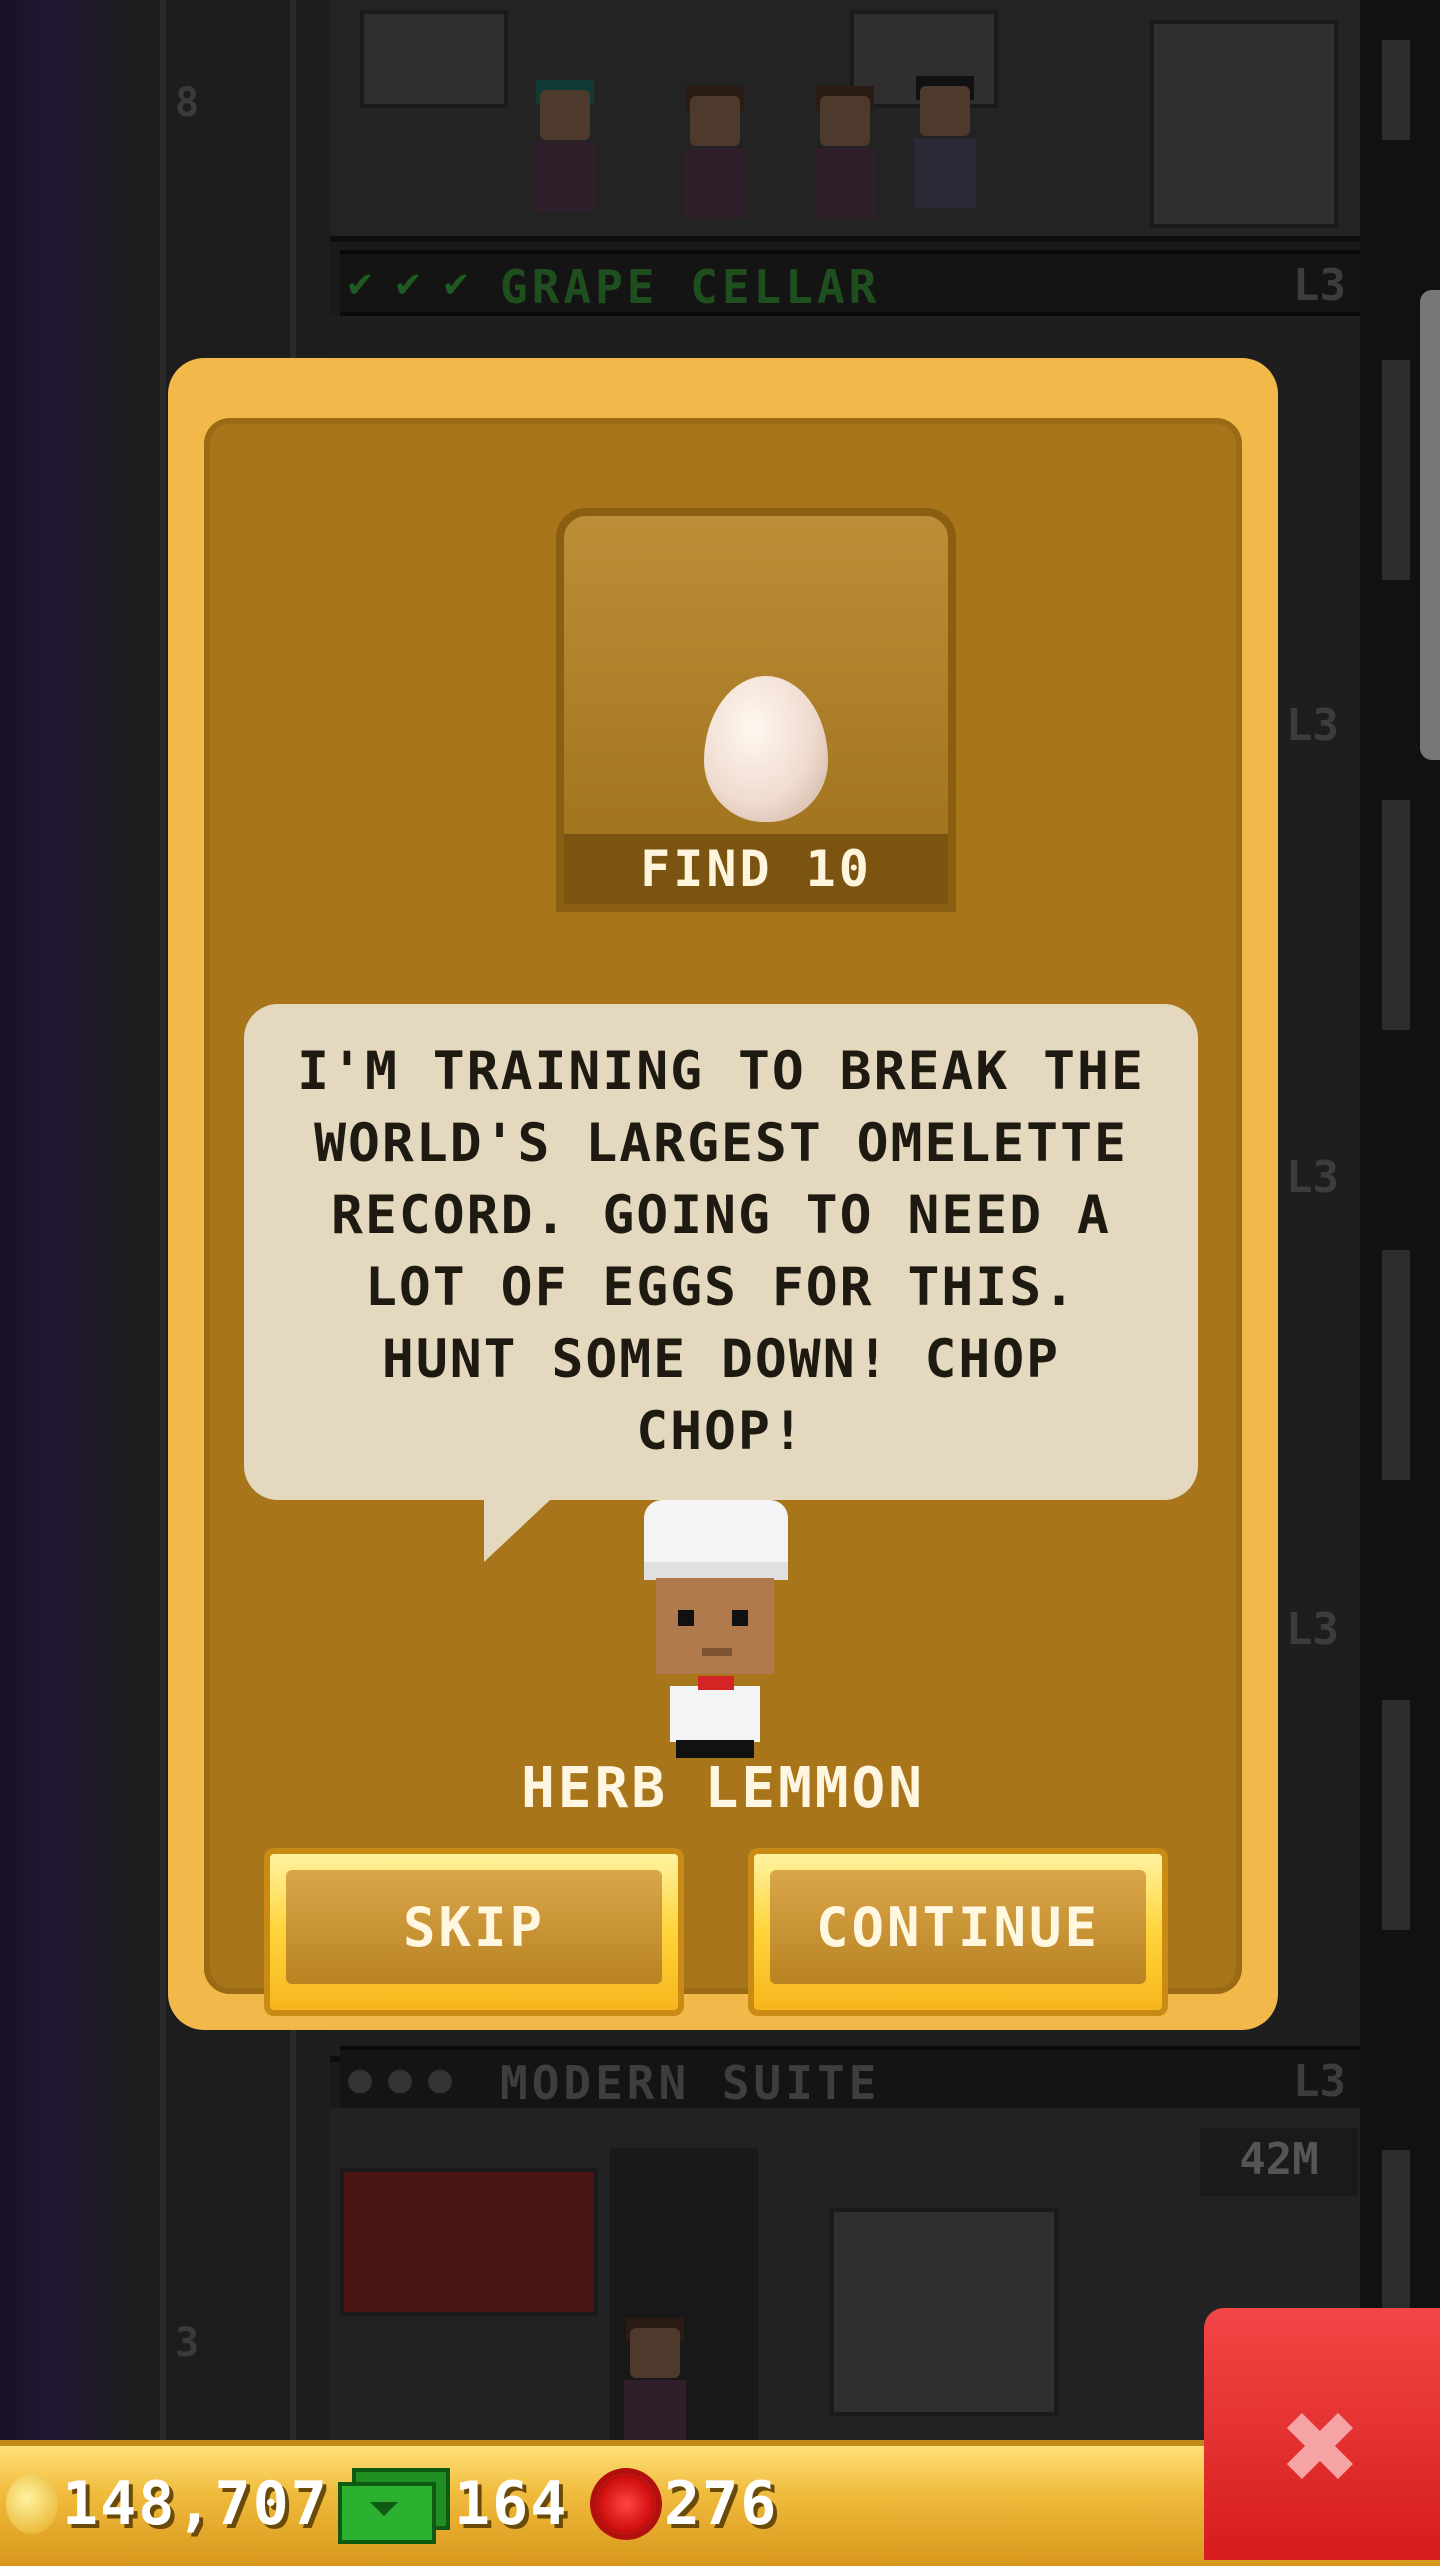 The image size is (1440, 2566). Describe the element at coordinates (163, 1220) in the screenshot. I see `shaft-rail` at that location.